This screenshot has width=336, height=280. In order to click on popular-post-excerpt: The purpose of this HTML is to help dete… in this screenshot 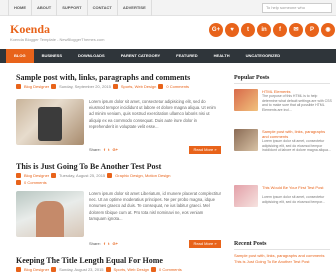, I will do `click(297, 103)`.